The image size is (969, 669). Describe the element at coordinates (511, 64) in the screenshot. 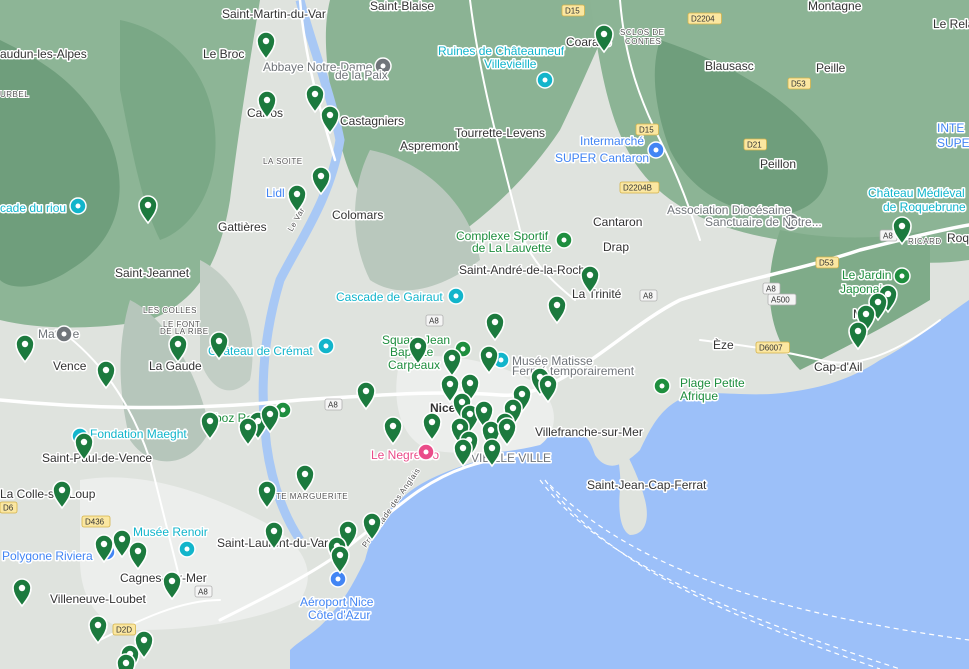

I see `poi-label-villevieille: Villevieille` at that location.